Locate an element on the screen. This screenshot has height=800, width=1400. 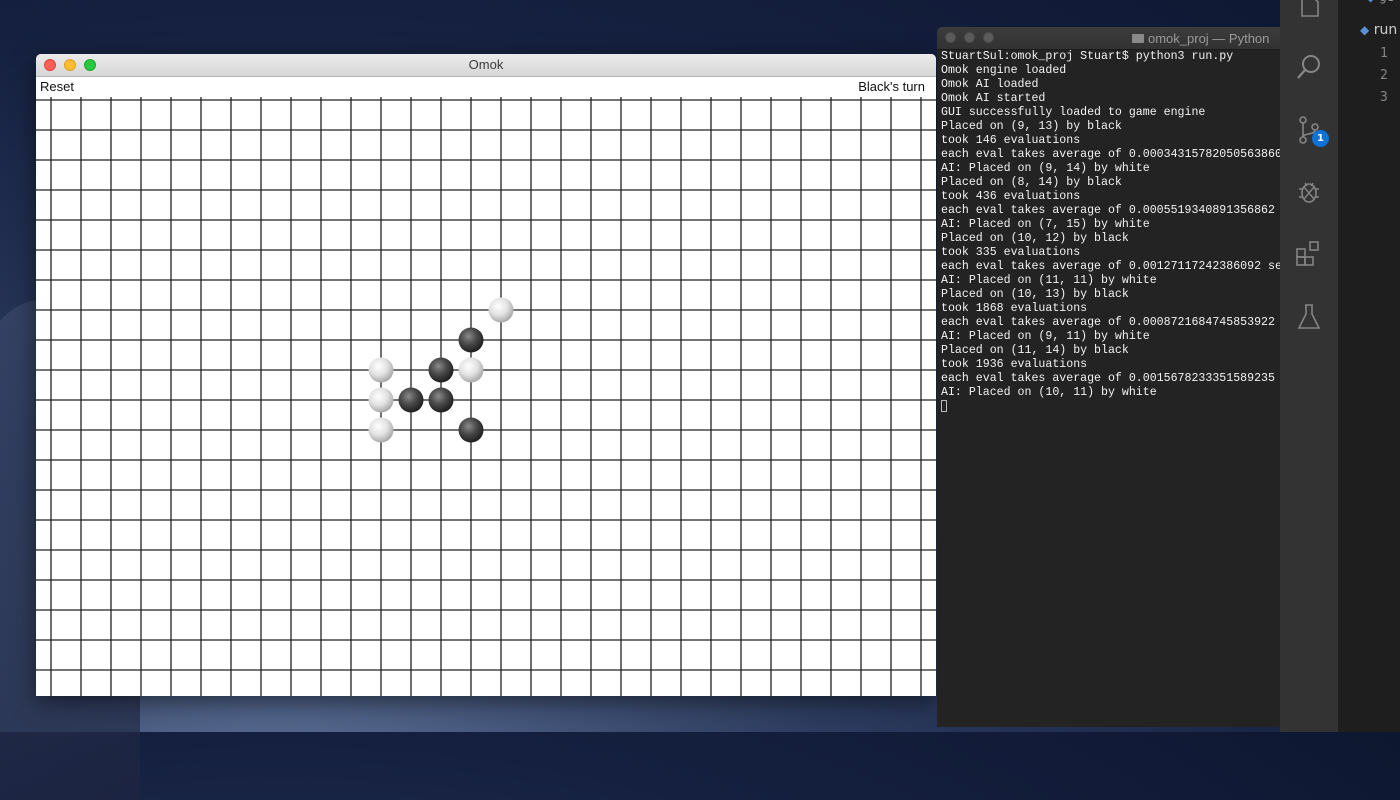
search-icon is located at coordinates (1309, 67).